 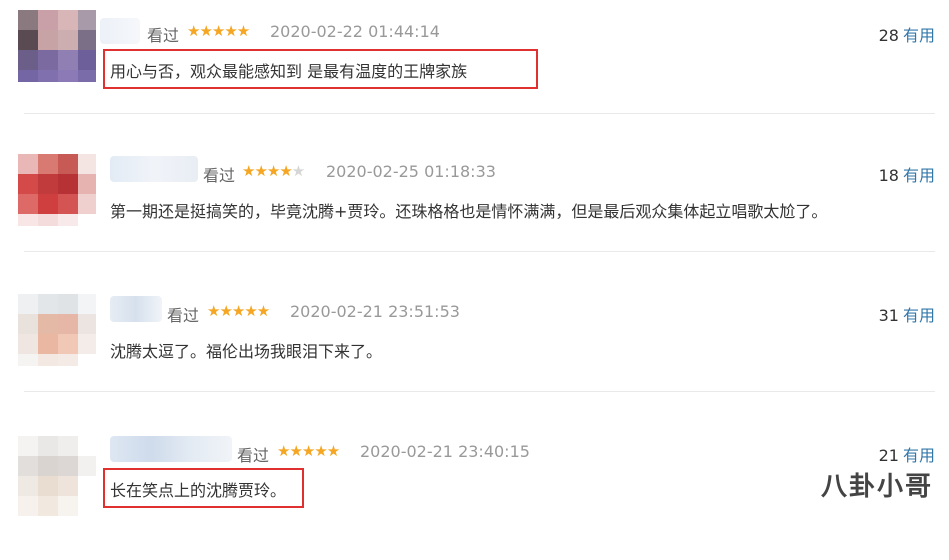 What do you see at coordinates (289, 71) in the screenshot?
I see `comment-text: 用心与否，观众最能感知到 是最有温度的王牌家族` at bounding box center [289, 71].